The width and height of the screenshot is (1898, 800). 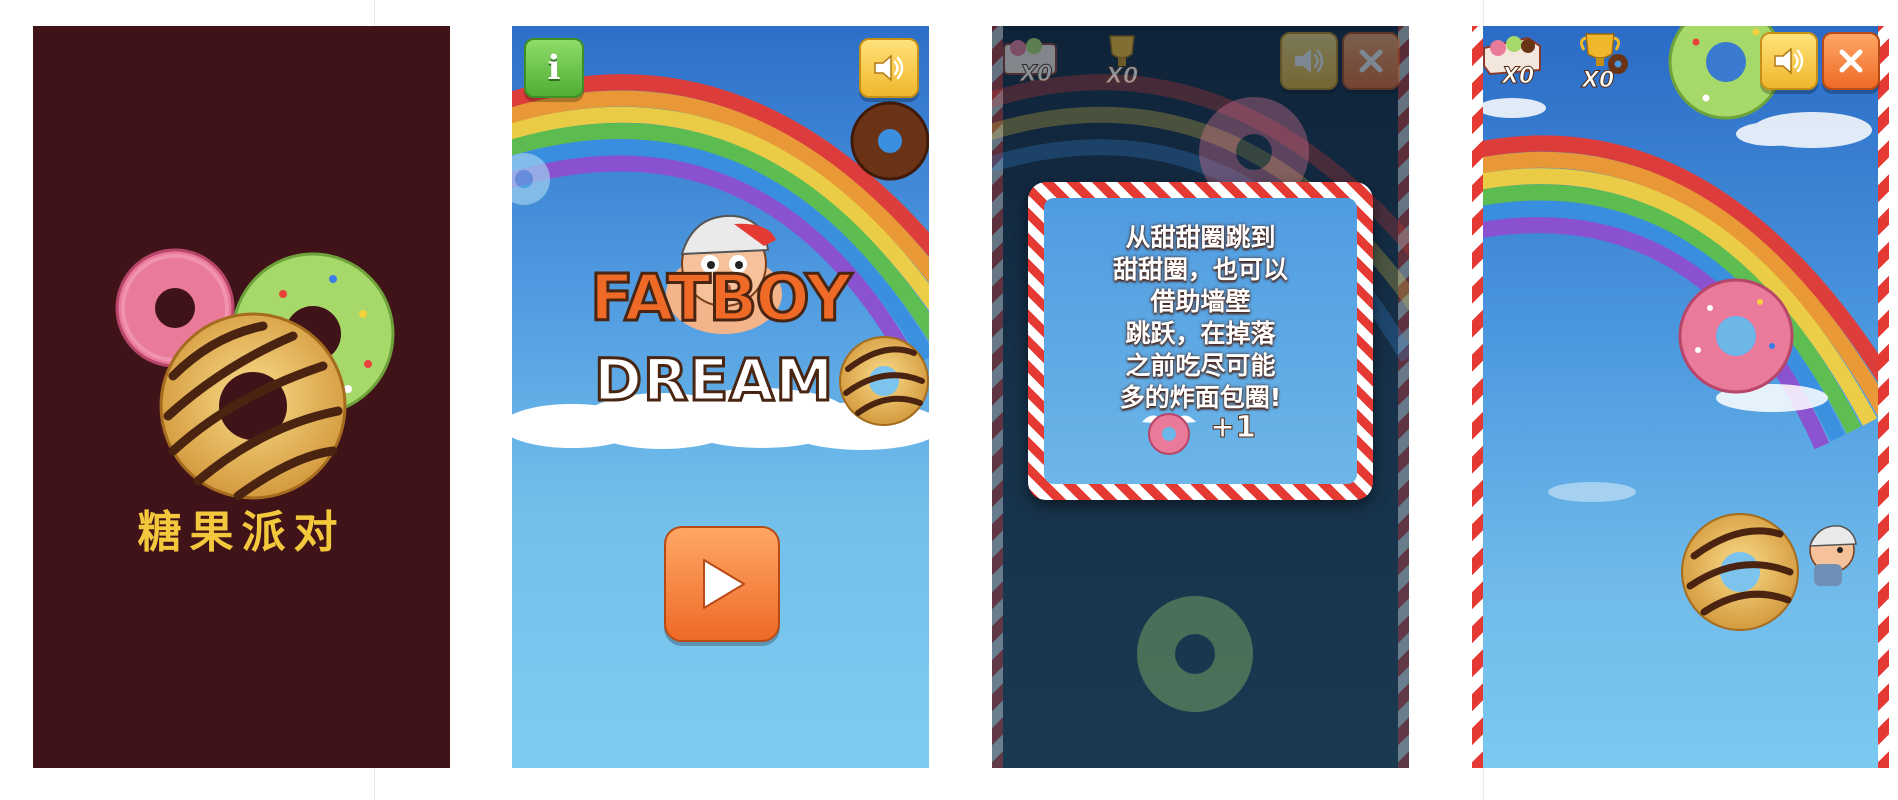 What do you see at coordinates (1233, 428) in the screenshot?
I see `reward-text: +1` at bounding box center [1233, 428].